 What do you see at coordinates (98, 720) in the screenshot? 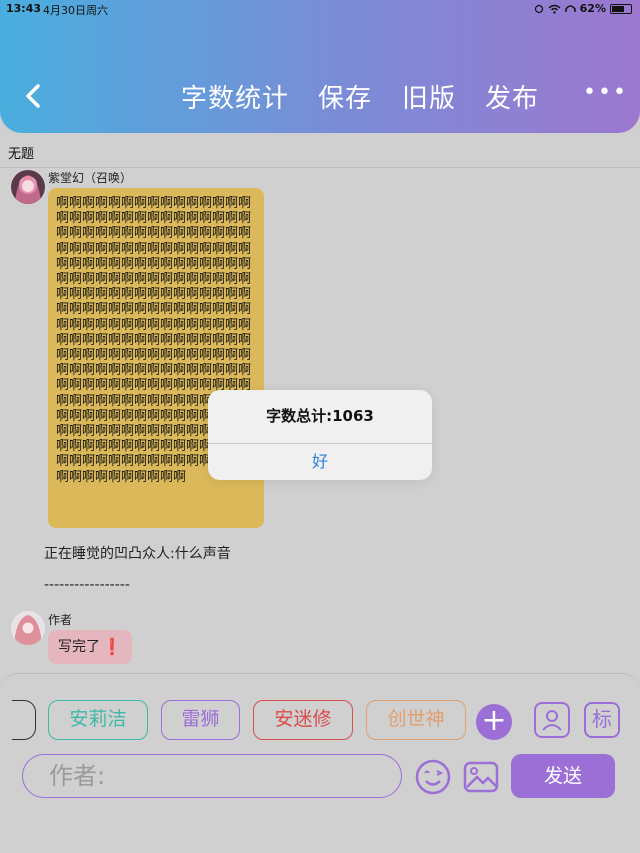
I see `character-chip-anlijie: 安莉洁` at bounding box center [98, 720].